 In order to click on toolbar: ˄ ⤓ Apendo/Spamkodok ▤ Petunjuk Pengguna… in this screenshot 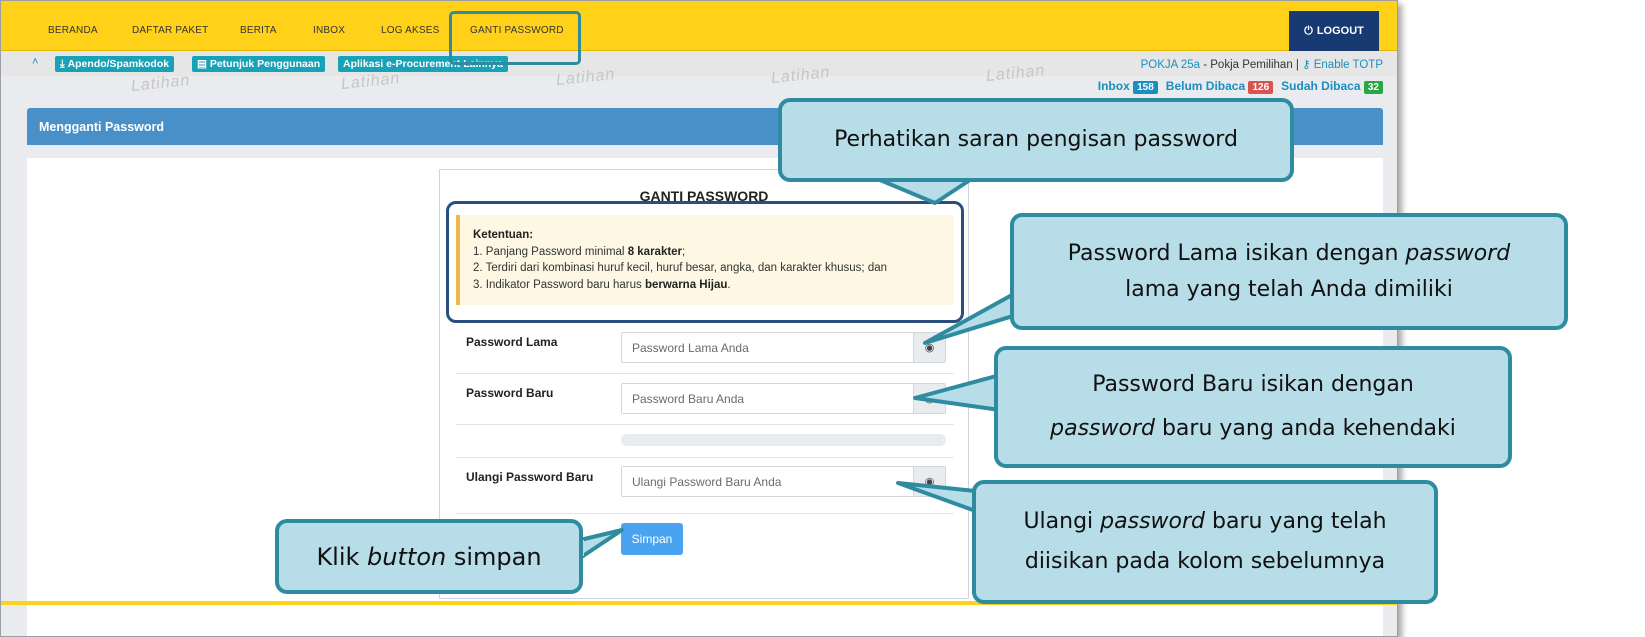, I will do `click(699, 63)`.